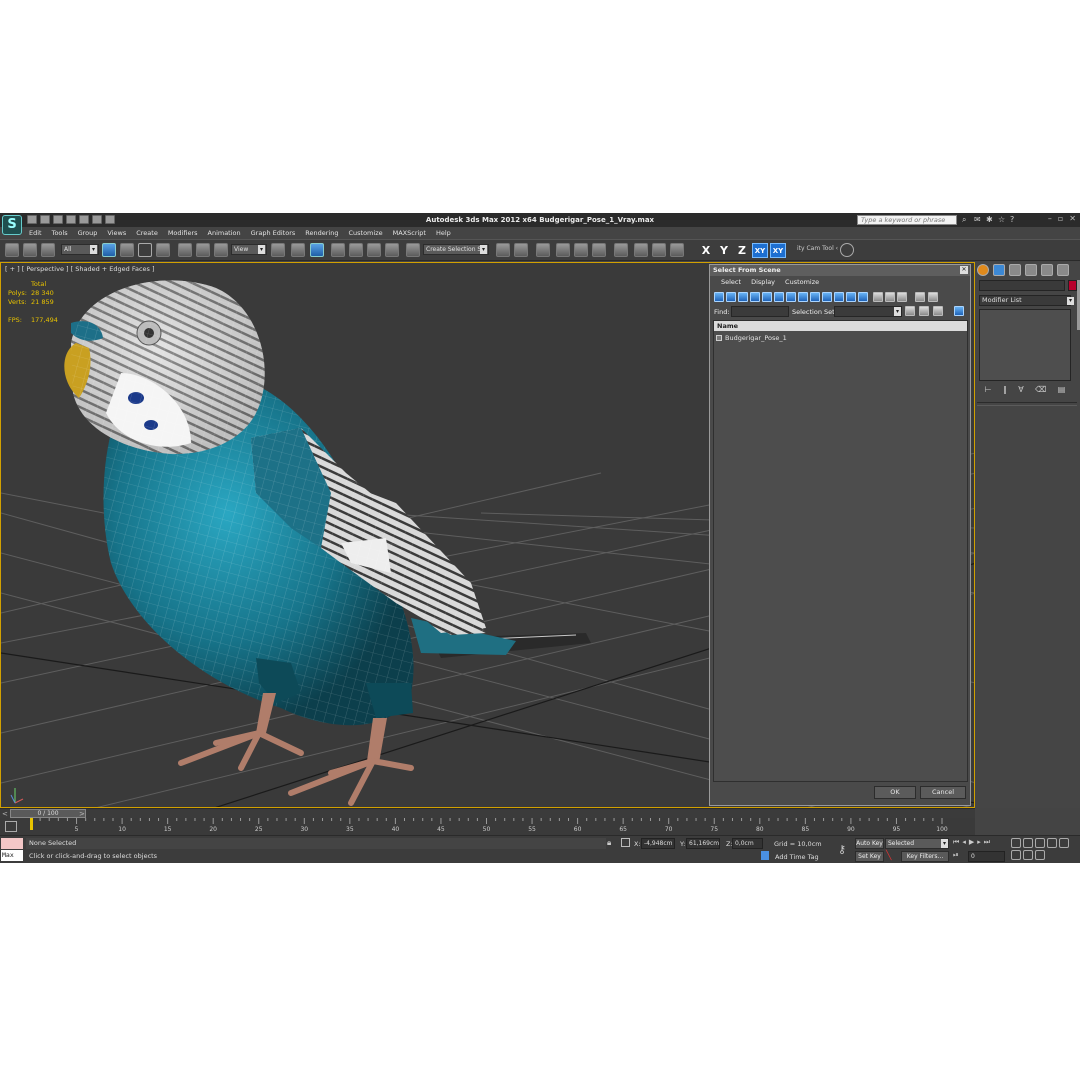  Describe the element at coordinates (987, 842) in the screenshot. I see `go-to-end-icon: ⏭` at that location.